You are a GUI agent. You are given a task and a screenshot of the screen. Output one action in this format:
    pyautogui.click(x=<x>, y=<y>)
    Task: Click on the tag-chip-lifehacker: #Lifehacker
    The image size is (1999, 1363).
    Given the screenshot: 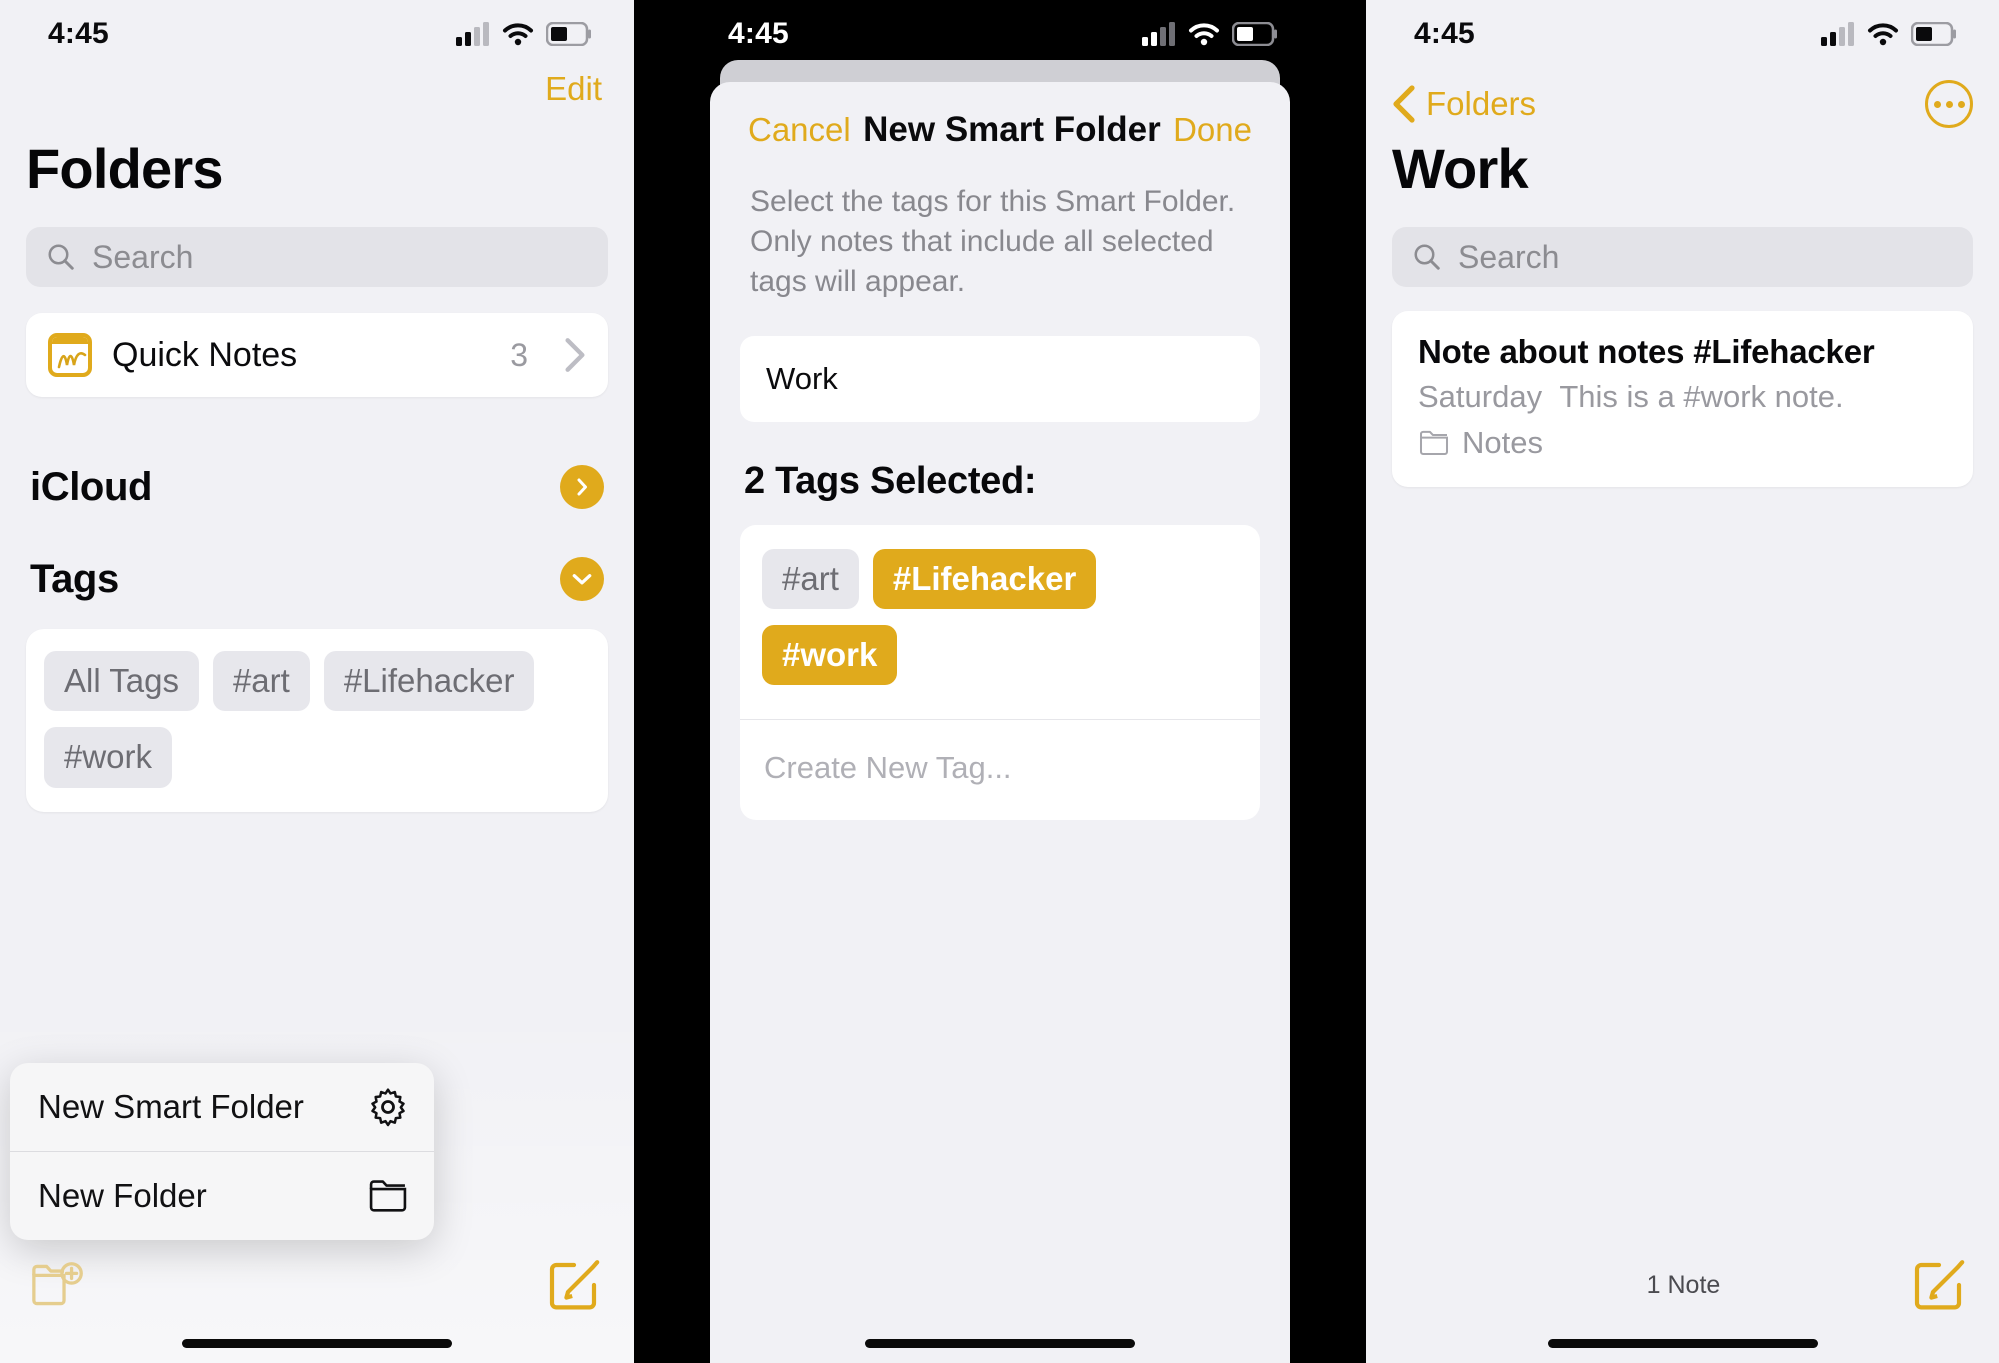 What is the action you would take?
    pyautogui.click(x=984, y=578)
    